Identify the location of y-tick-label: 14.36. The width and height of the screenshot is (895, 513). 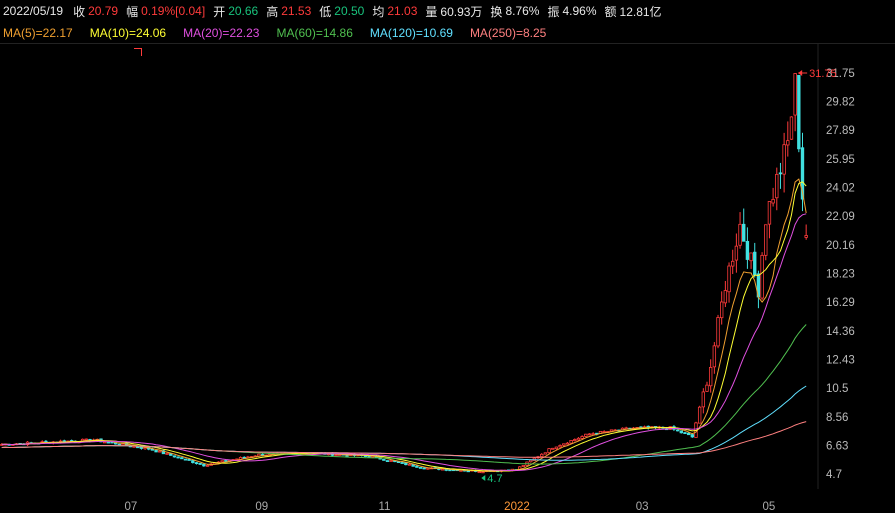
(840, 332).